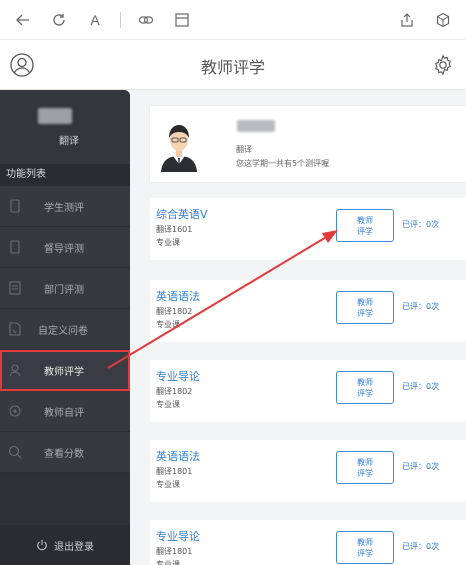 Image resolution: width=466 pixels, height=565 pixels. I want to click on sidebar-item-custom-survey: 自定义问卷, so click(65, 329).